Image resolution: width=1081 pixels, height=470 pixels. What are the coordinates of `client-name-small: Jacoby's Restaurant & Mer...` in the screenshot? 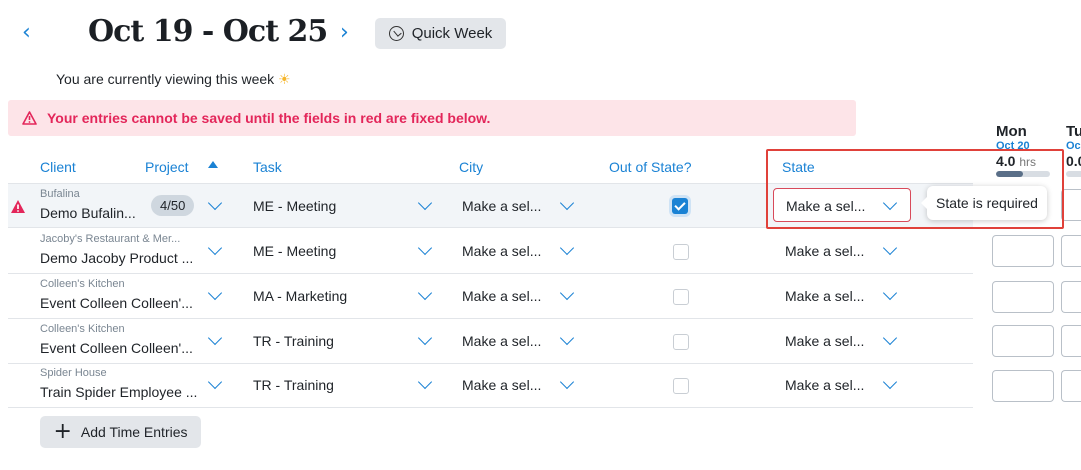 It's located at (110, 239).